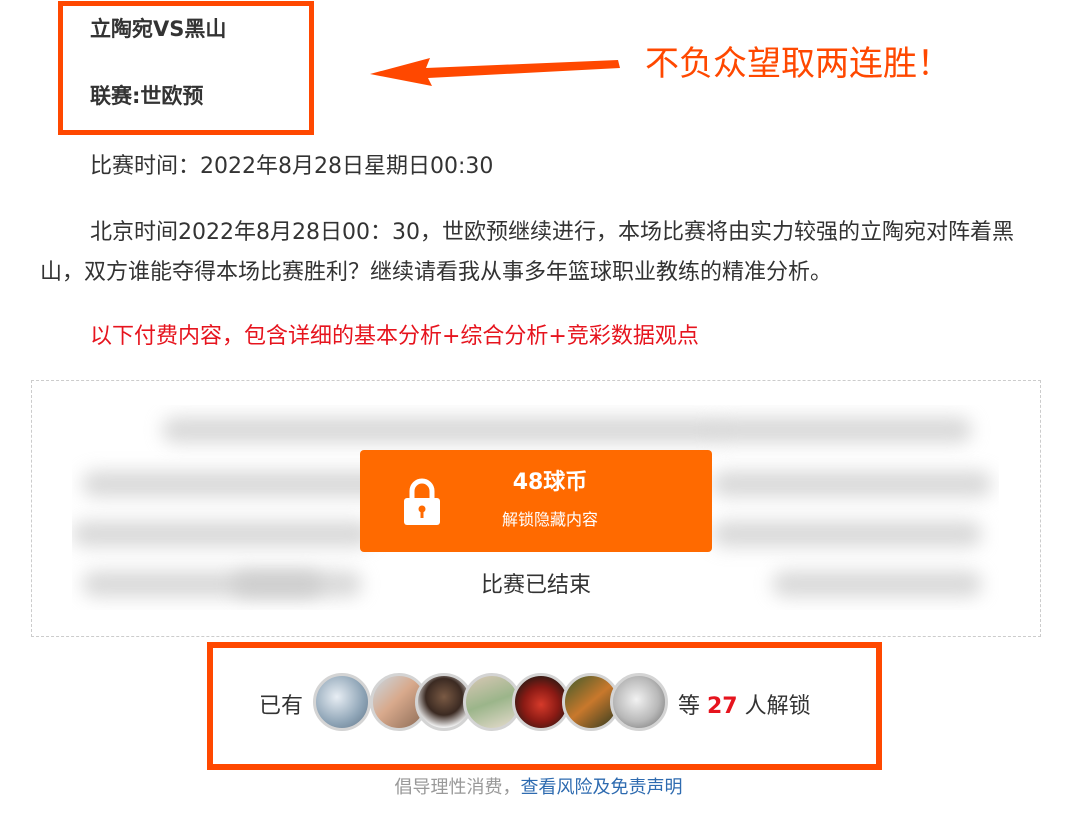 The width and height of the screenshot is (1077, 814). Describe the element at coordinates (281, 706) in the screenshot. I see `unlock-prefix: 已有` at that location.